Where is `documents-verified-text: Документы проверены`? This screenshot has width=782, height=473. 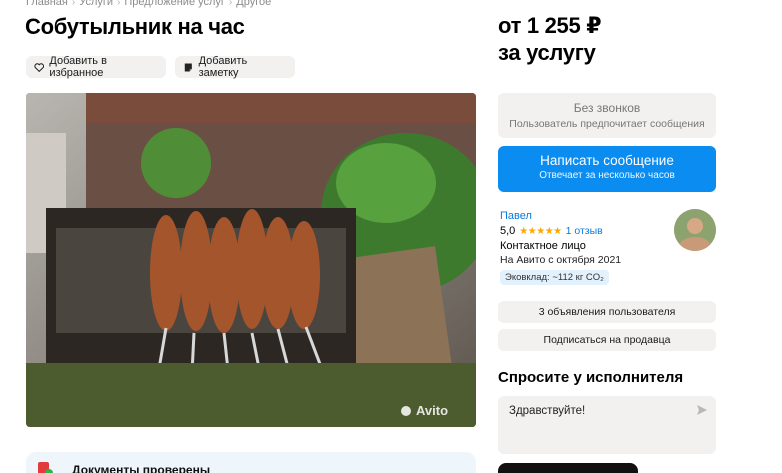 documents-verified-text: Документы проверены is located at coordinates (141, 468).